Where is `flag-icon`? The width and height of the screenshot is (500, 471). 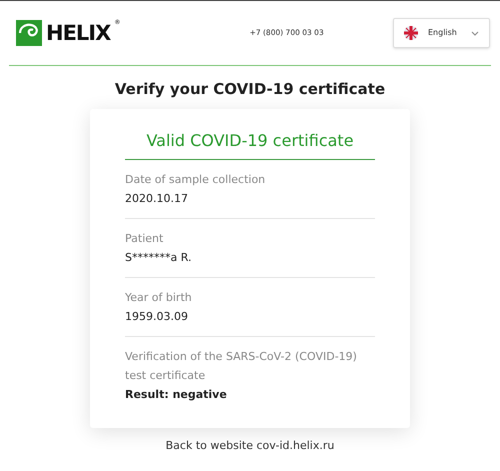
flag-icon is located at coordinates (411, 33).